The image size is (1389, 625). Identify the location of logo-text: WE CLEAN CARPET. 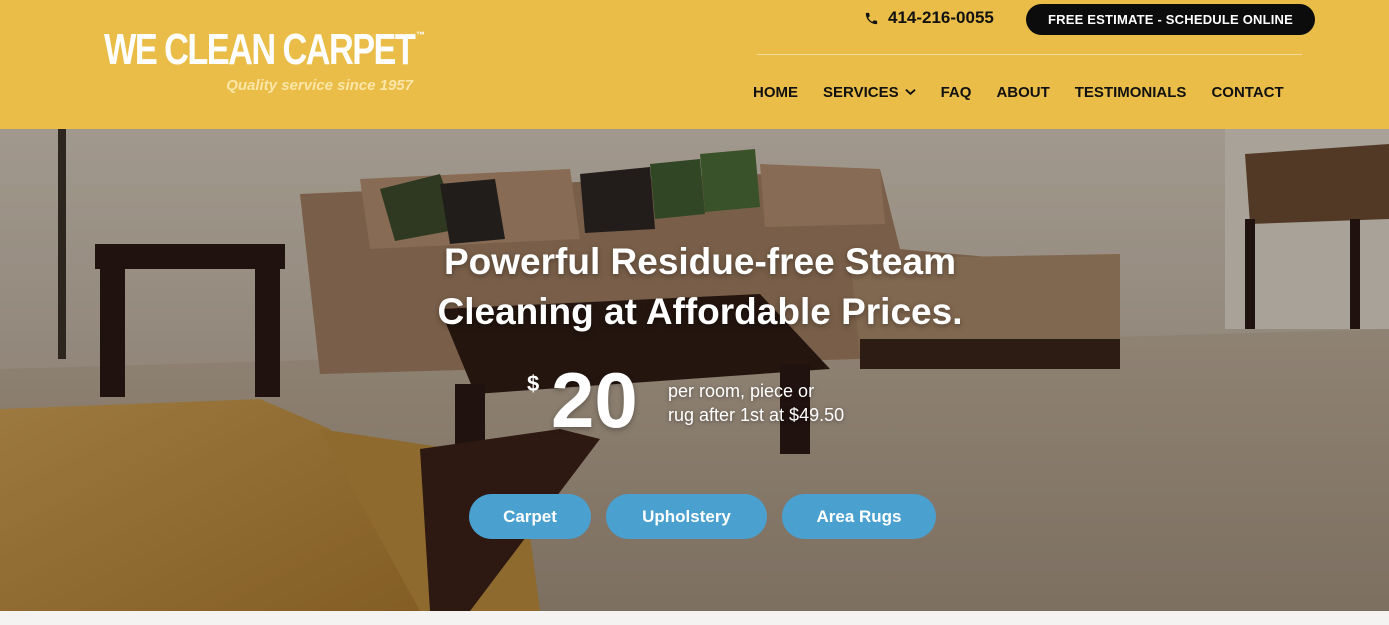
(260, 49).